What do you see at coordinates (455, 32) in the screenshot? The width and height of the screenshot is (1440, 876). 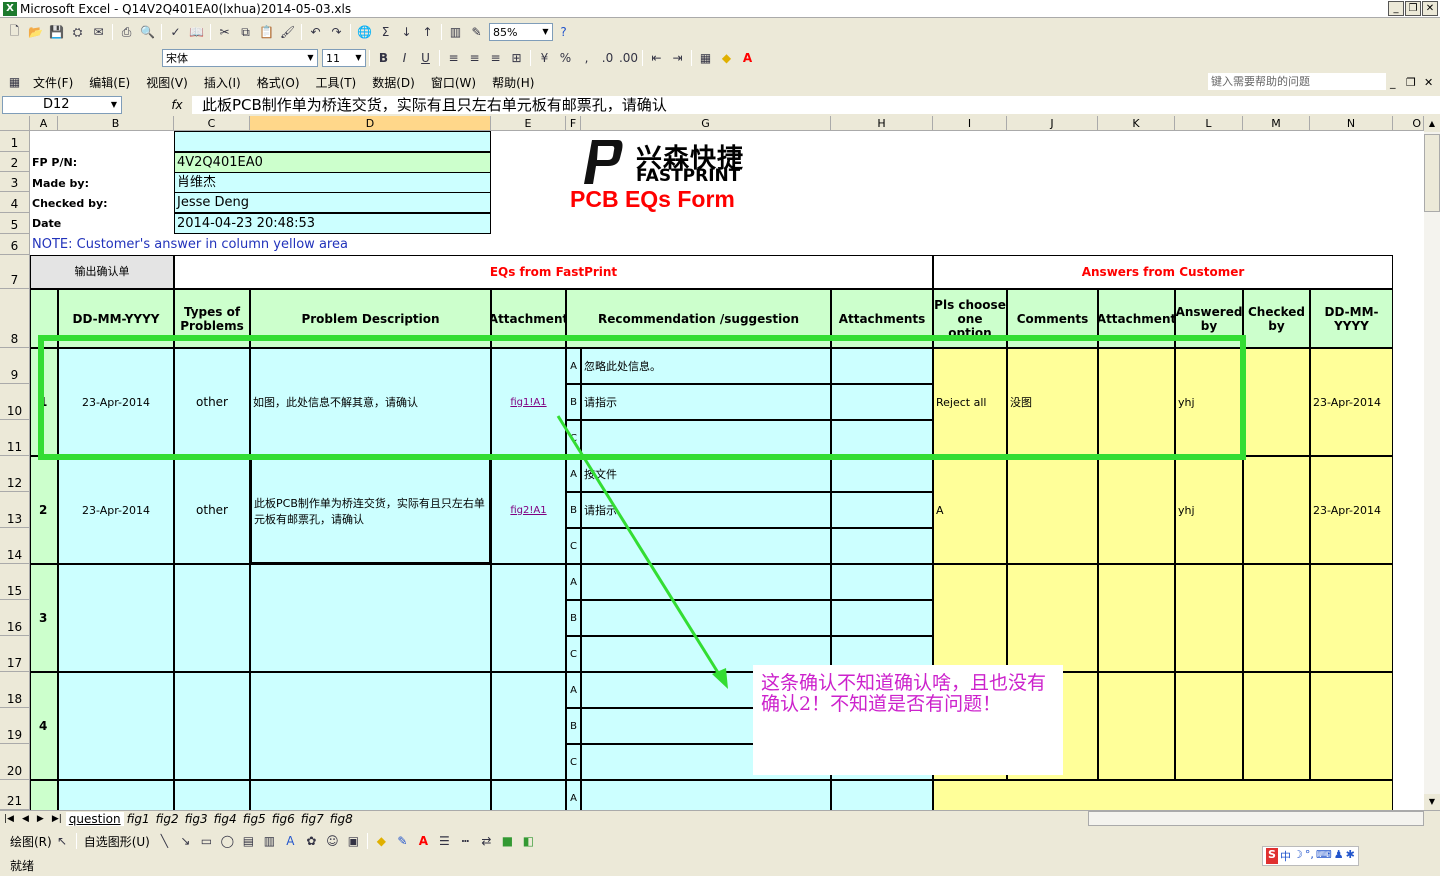 I see `chart-wizard-icon: ▥` at bounding box center [455, 32].